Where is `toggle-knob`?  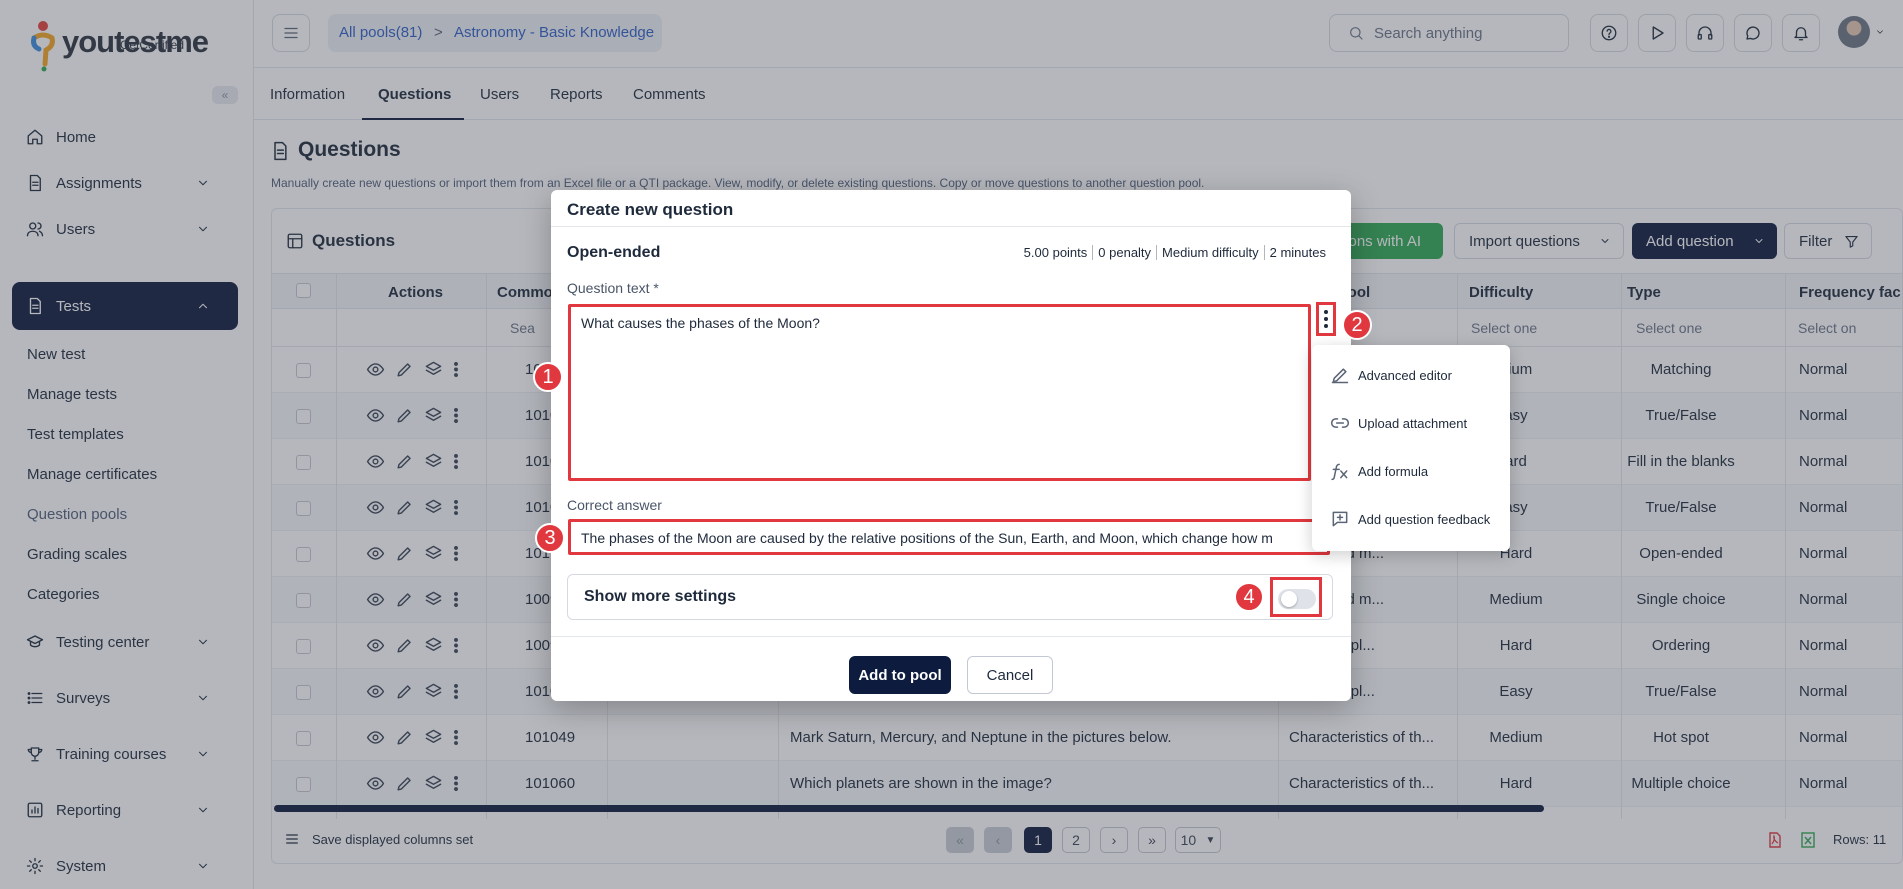 toggle-knob is located at coordinates (1289, 599).